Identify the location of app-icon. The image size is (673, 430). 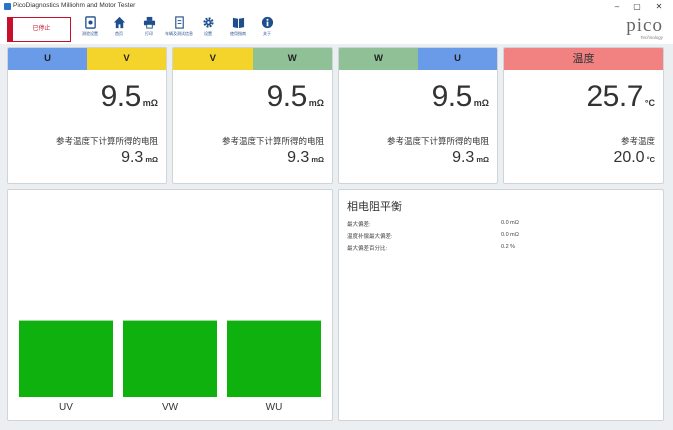
(7, 6).